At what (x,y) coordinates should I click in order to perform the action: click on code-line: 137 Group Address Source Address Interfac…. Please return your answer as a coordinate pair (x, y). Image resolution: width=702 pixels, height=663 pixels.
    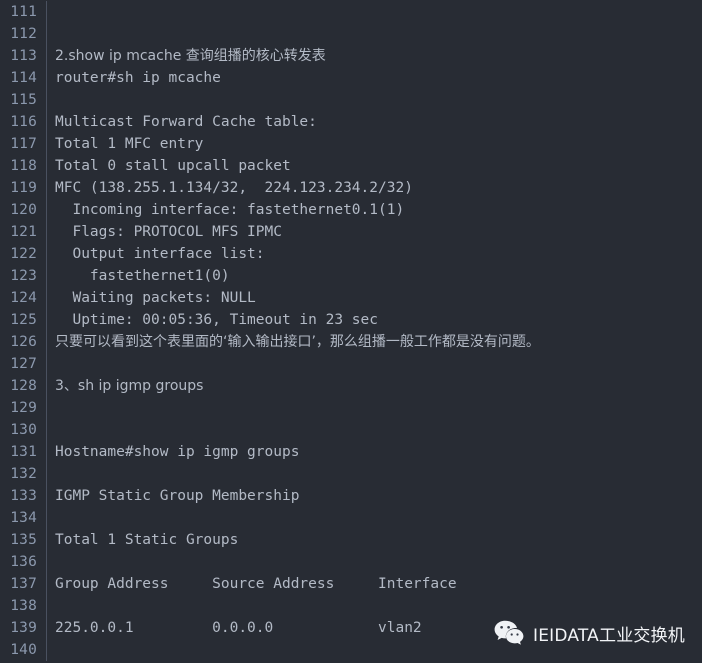
    Looking at the image, I should click on (351, 584).